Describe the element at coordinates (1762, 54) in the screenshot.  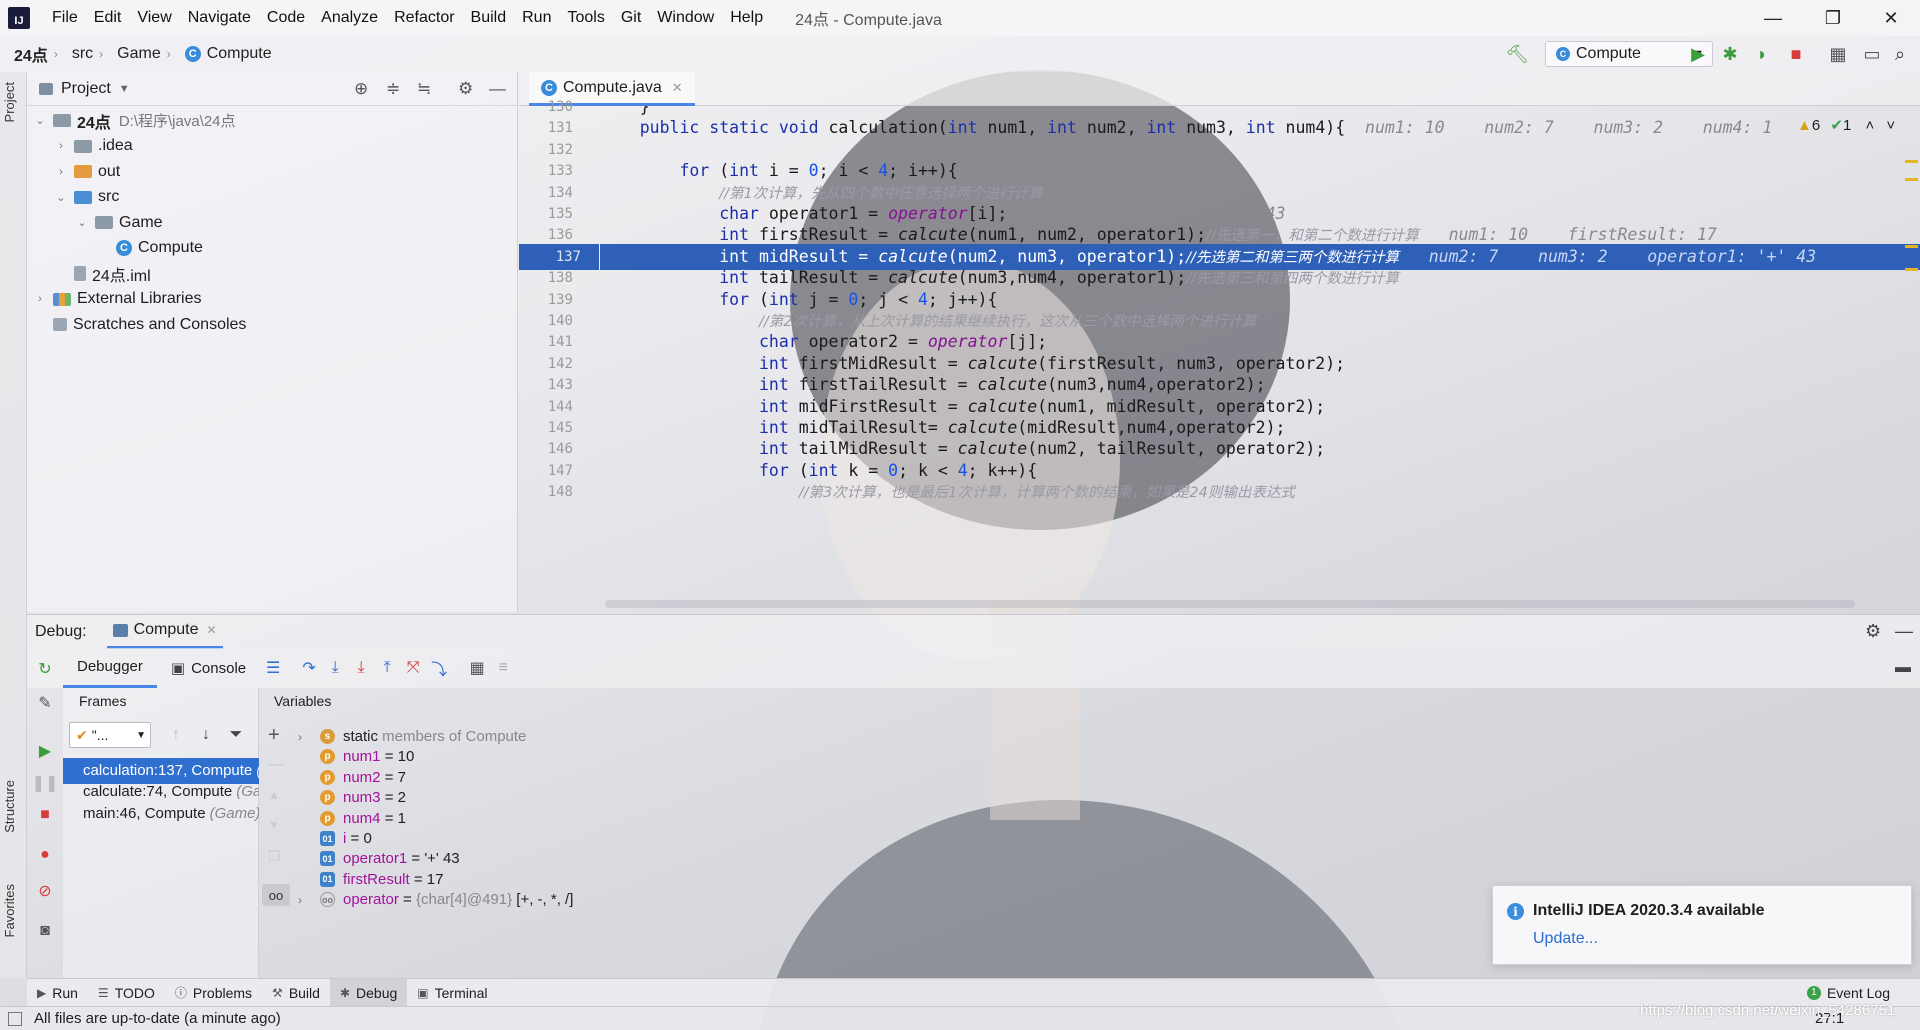
I see `coverage-icon: ◗` at that location.